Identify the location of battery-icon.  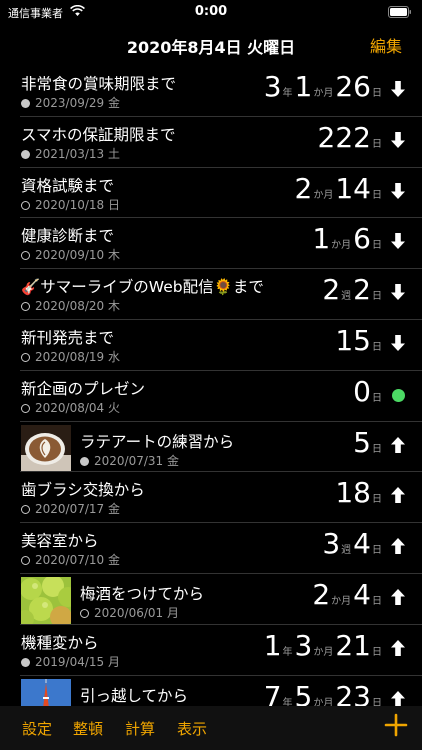
(399, 12).